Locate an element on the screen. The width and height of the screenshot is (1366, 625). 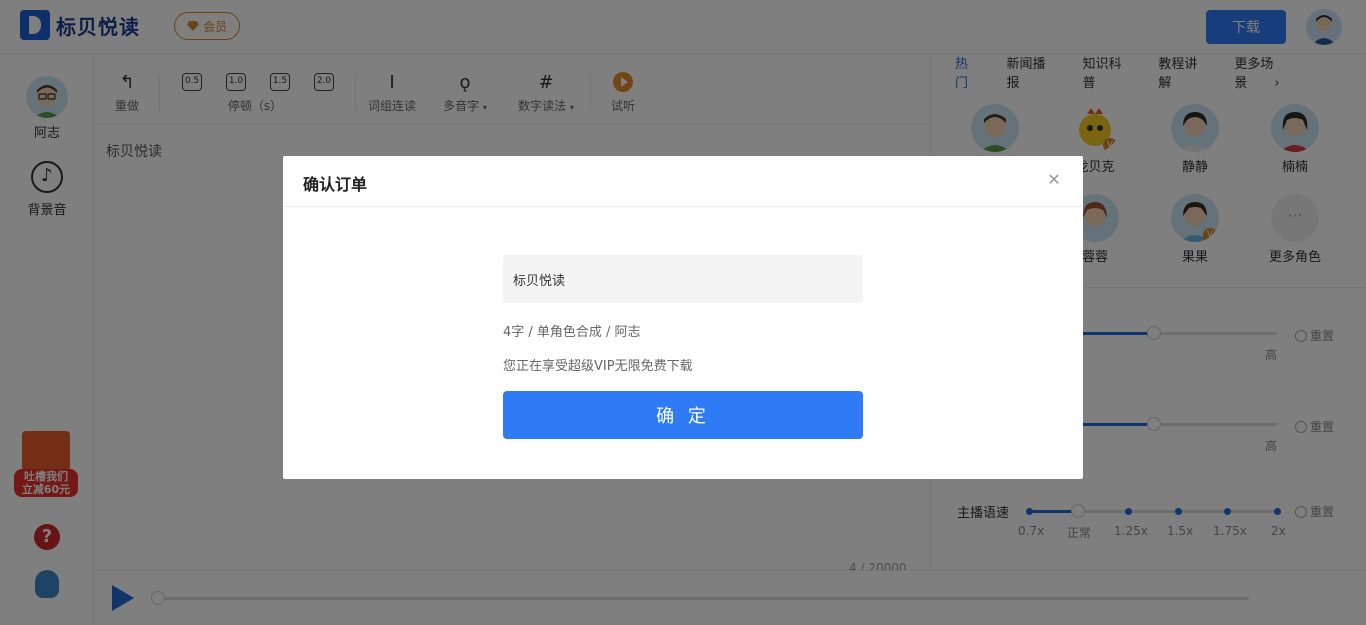
dialog-title: 确认订单 is located at coordinates (335, 184).